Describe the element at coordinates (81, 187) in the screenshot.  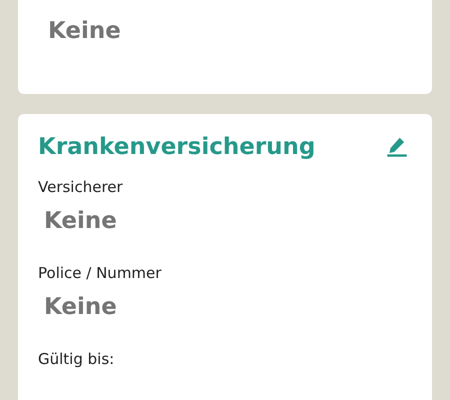
I see `field-label: Versicherer` at that location.